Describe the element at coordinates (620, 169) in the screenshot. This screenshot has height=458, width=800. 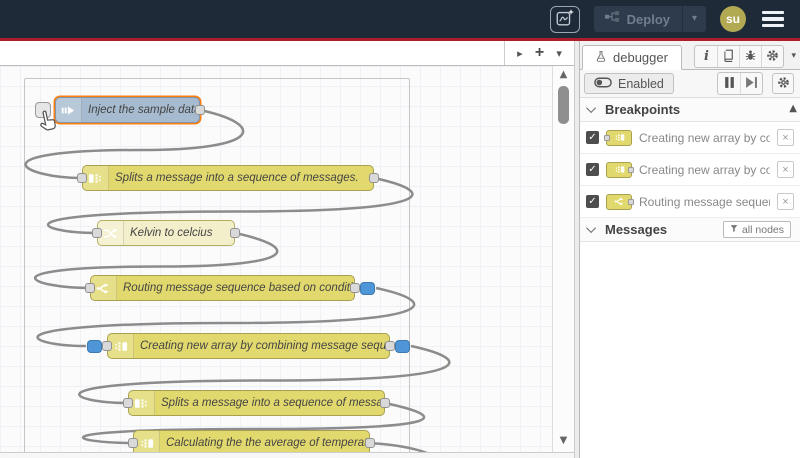
I see `mini-join-node-icon` at that location.